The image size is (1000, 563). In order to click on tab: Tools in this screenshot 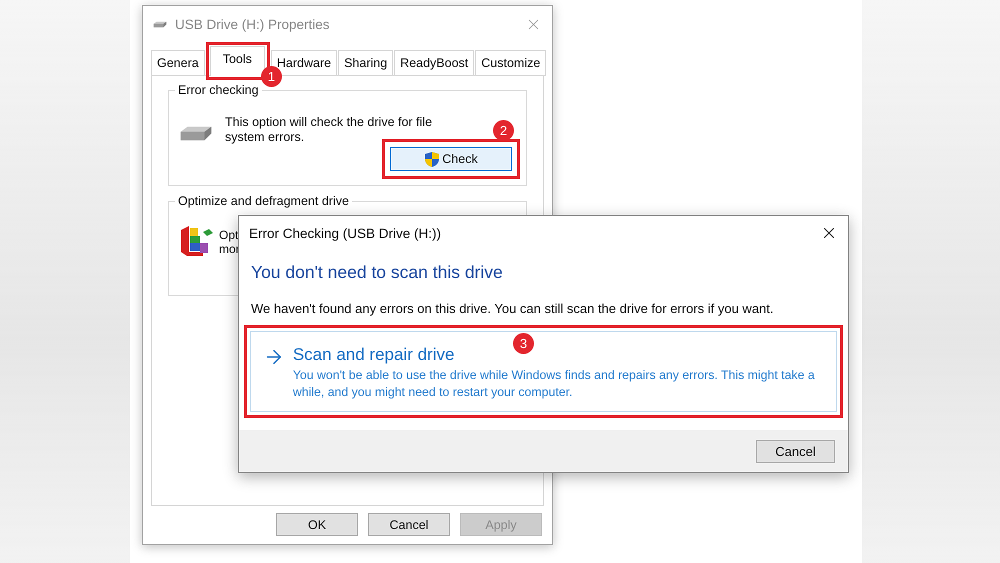, I will do `click(237, 61)`.